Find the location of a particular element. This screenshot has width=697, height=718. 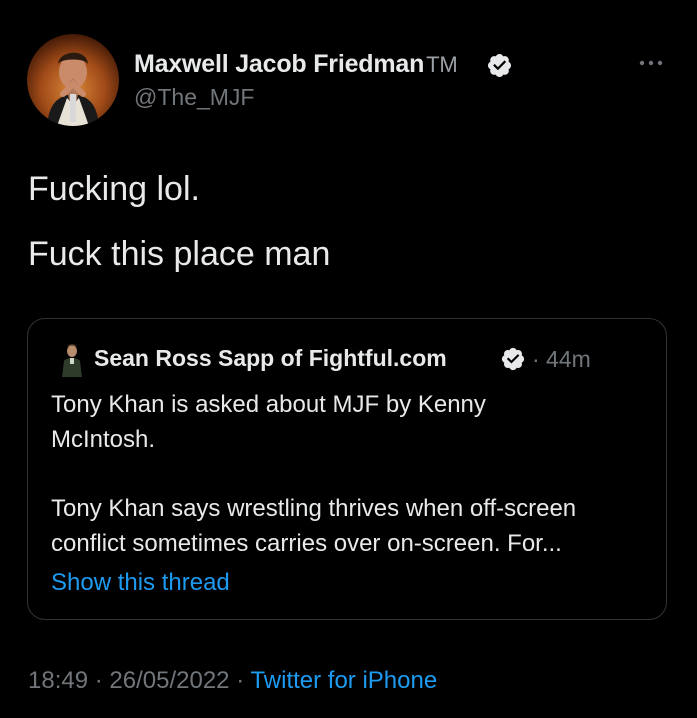

tweet-source-link: Twitter for iPhone is located at coordinates (343, 680).